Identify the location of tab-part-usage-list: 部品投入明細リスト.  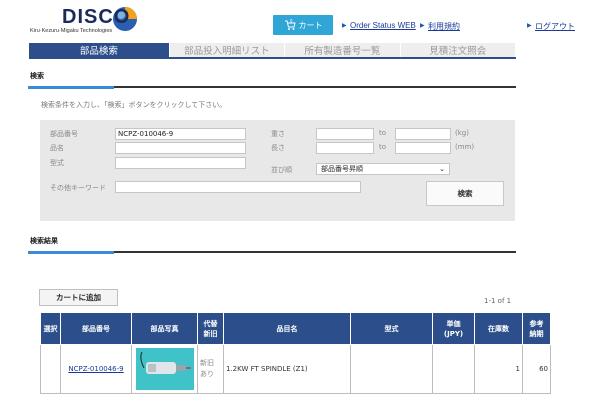
(227, 50).